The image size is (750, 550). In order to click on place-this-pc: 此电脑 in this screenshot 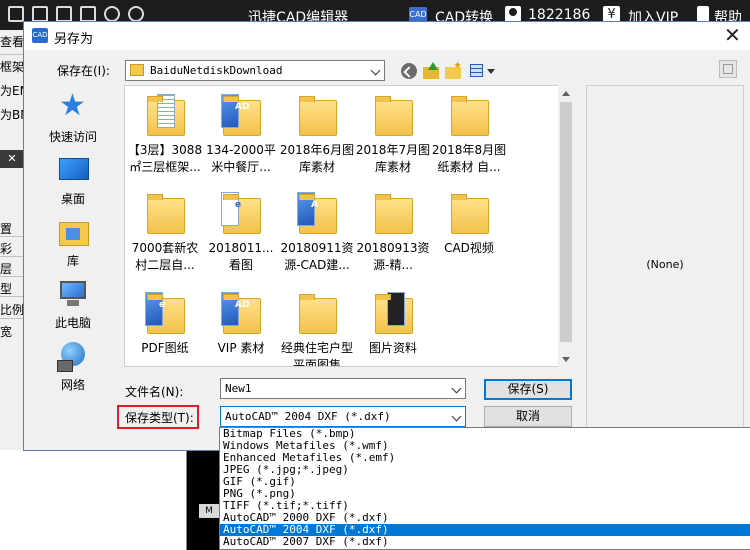, I will do `click(73, 304)`.